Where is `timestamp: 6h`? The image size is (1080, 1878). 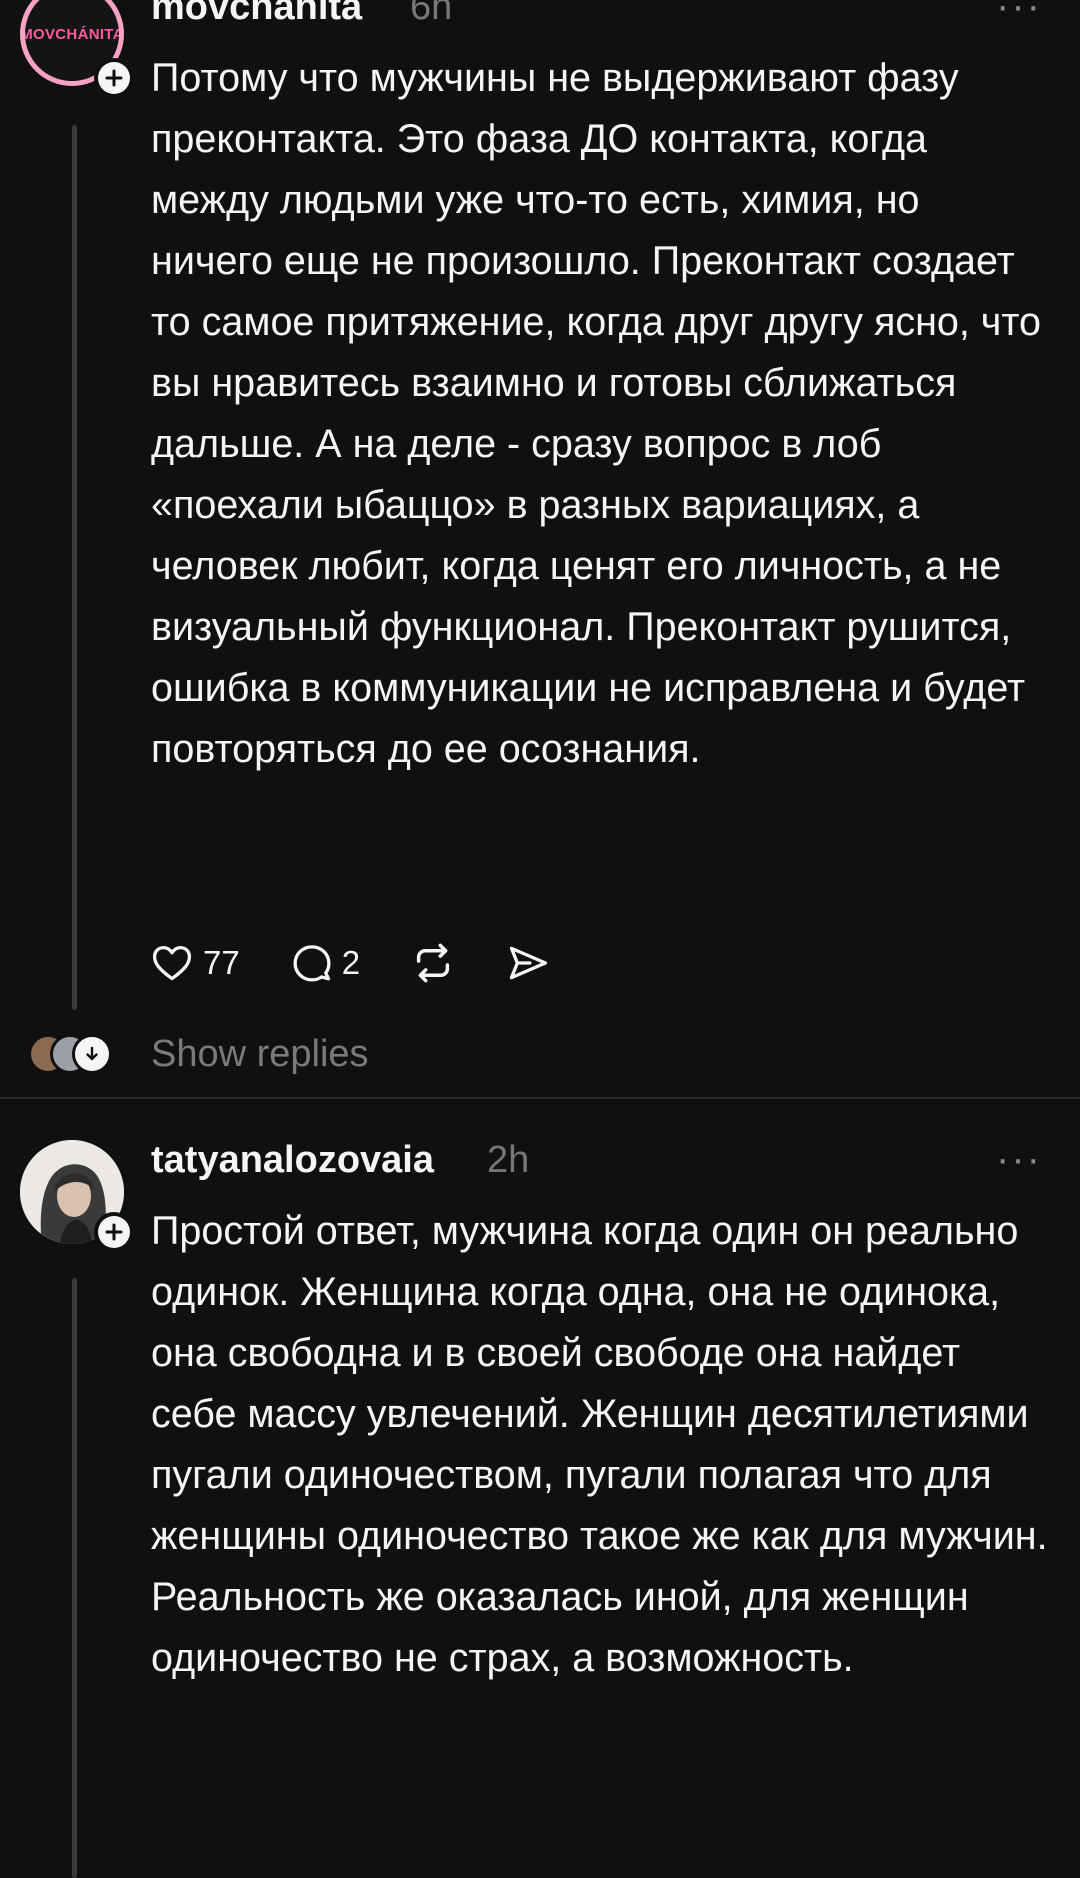
timestamp: 6h is located at coordinates (431, 14).